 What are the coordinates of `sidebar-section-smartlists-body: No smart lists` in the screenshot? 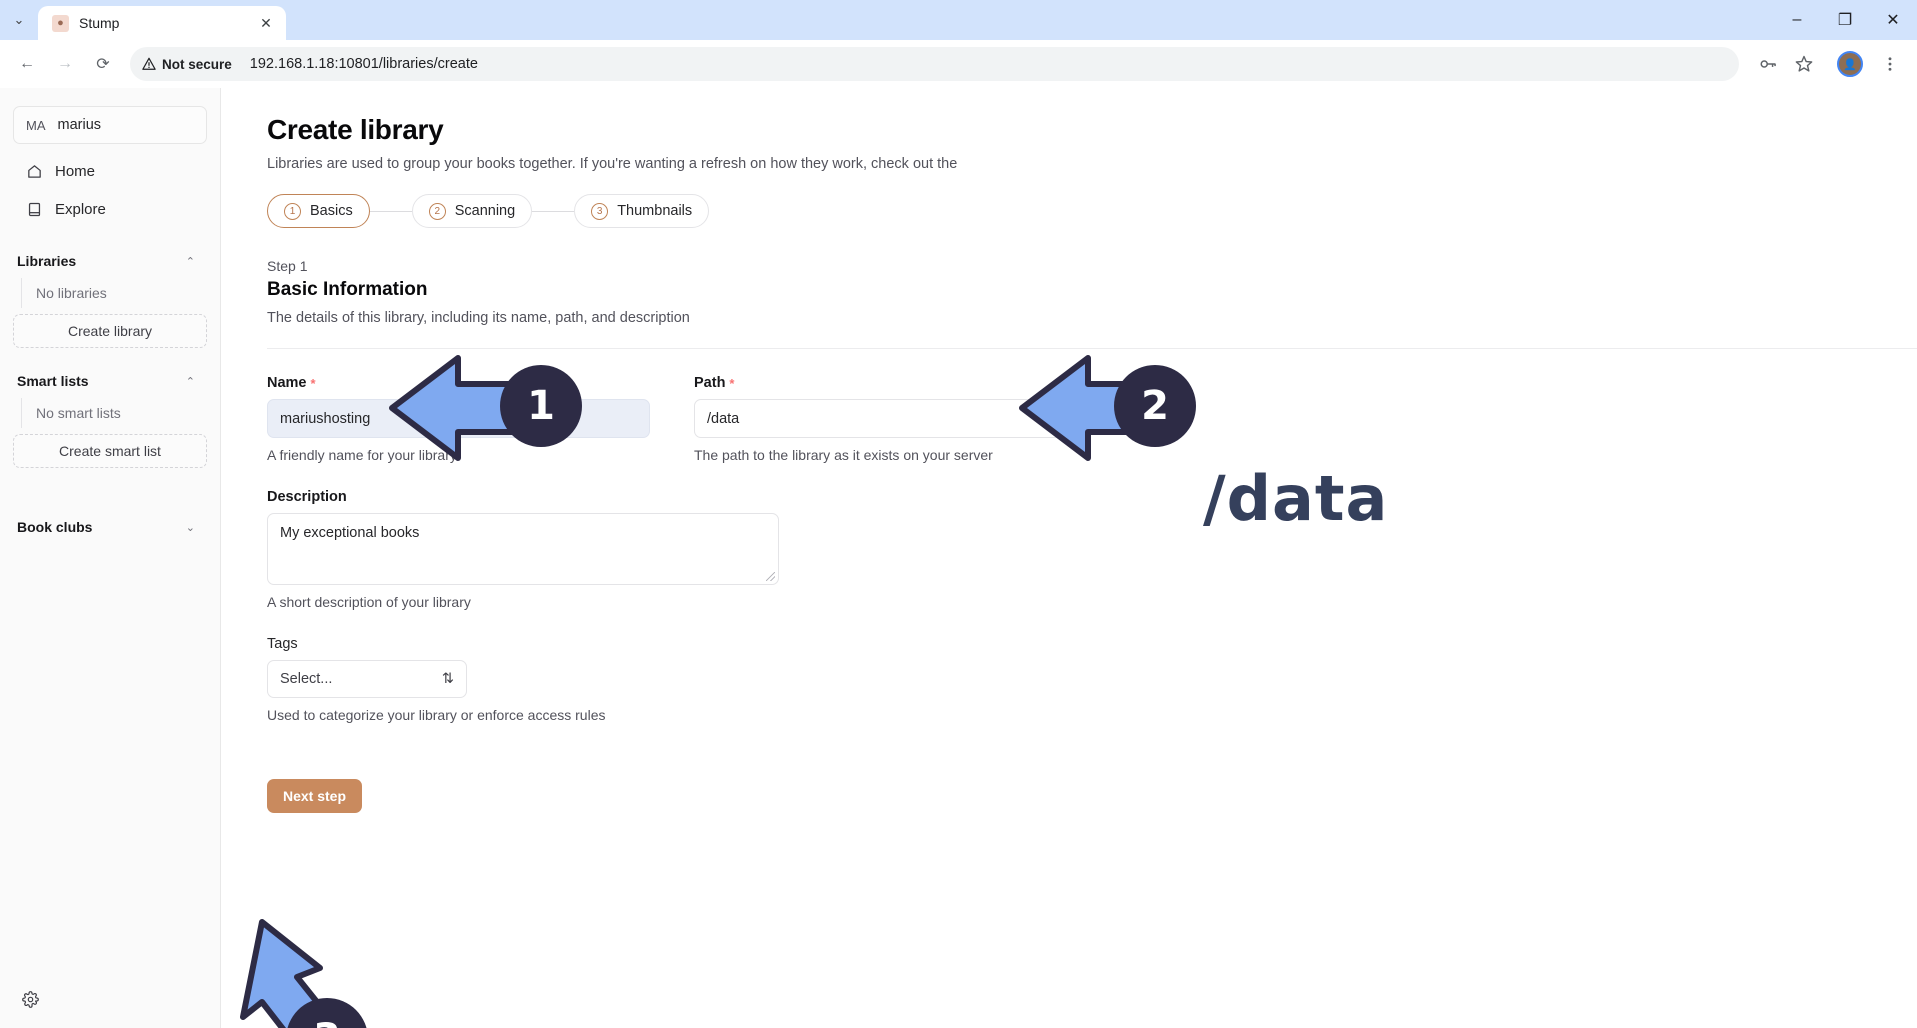 It's located at (114, 413).